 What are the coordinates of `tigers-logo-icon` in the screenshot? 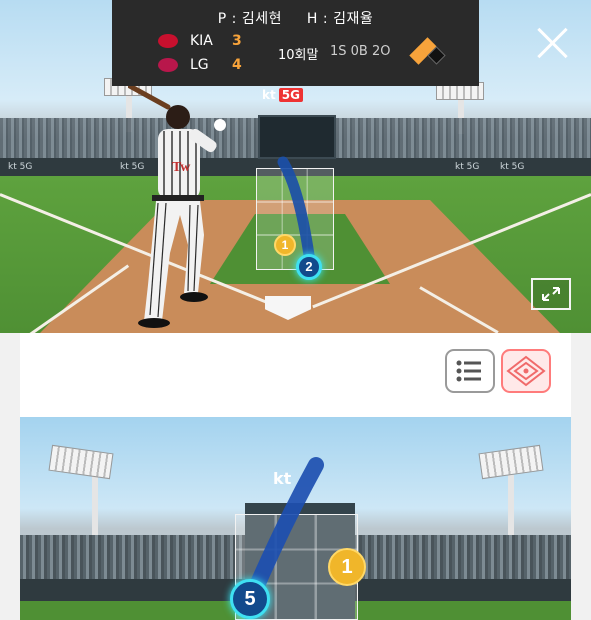 It's located at (168, 41).